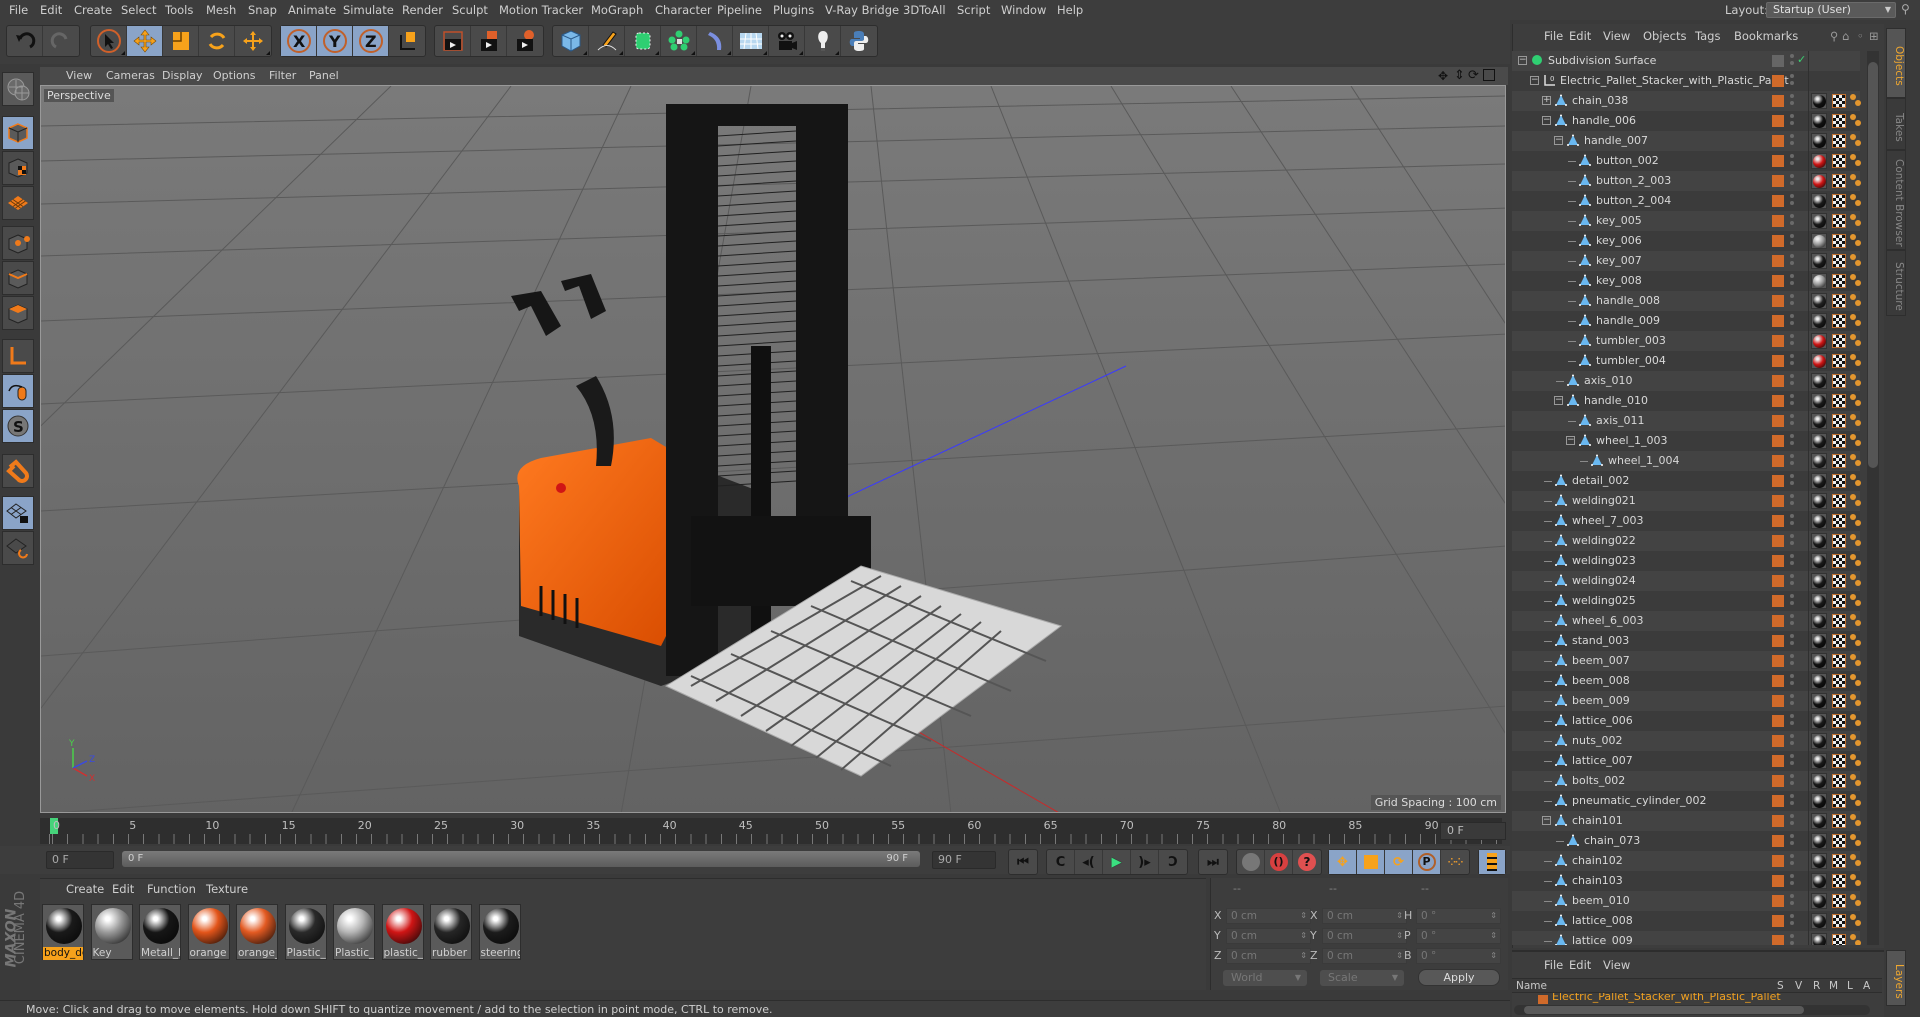  What do you see at coordinates (1631, 360) in the screenshot?
I see `object-name: tumbler_004` at bounding box center [1631, 360].